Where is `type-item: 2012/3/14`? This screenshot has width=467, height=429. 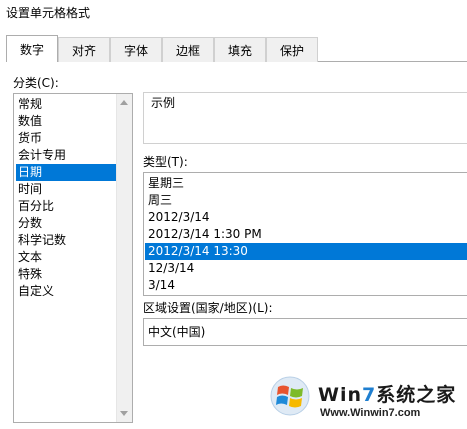
type-item: 2012/3/14 is located at coordinates (306, 217).